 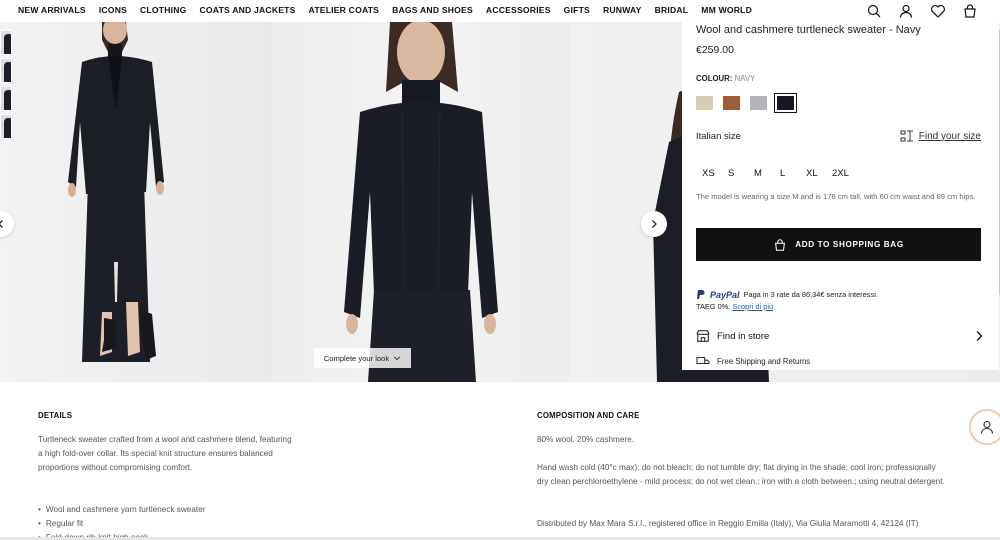 I want to click on swatch-beige, so click(x=704, y=103).